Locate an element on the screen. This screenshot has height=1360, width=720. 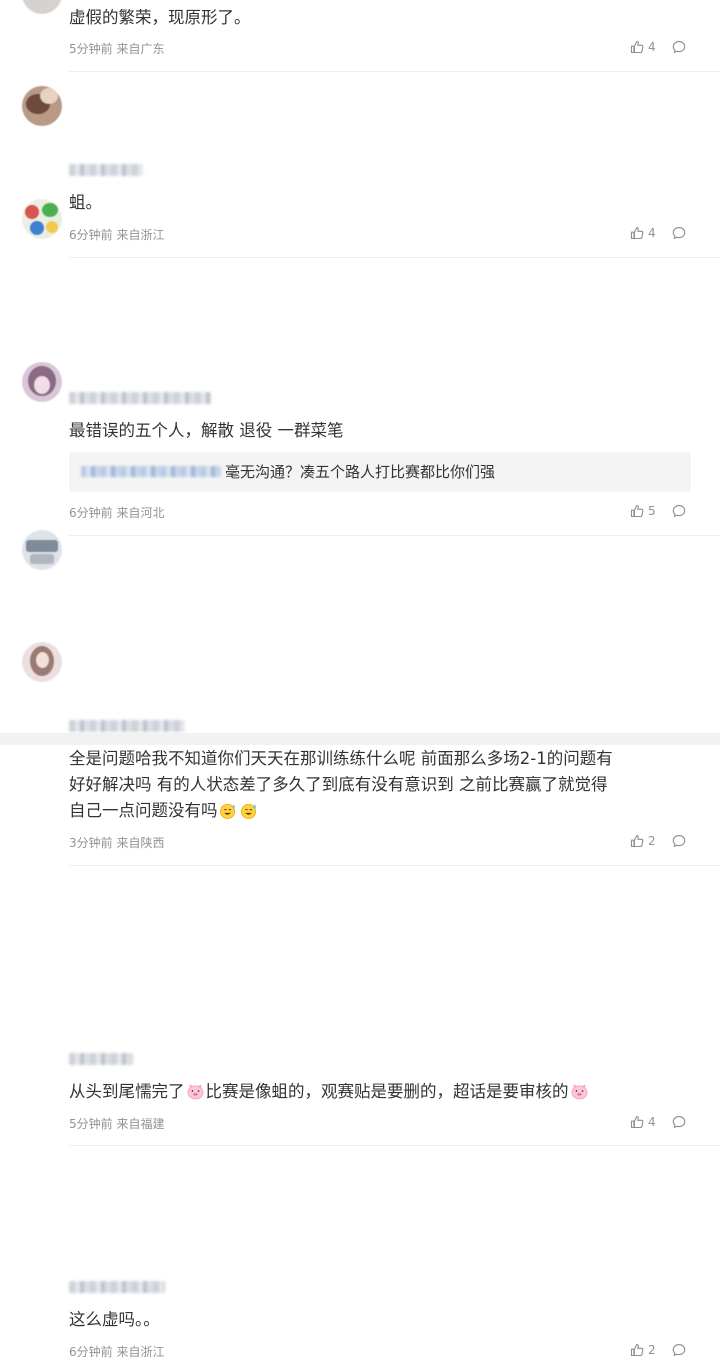
comment-text: 虚假的繁荣，现原形了。 is located at coordinates (160, 17).